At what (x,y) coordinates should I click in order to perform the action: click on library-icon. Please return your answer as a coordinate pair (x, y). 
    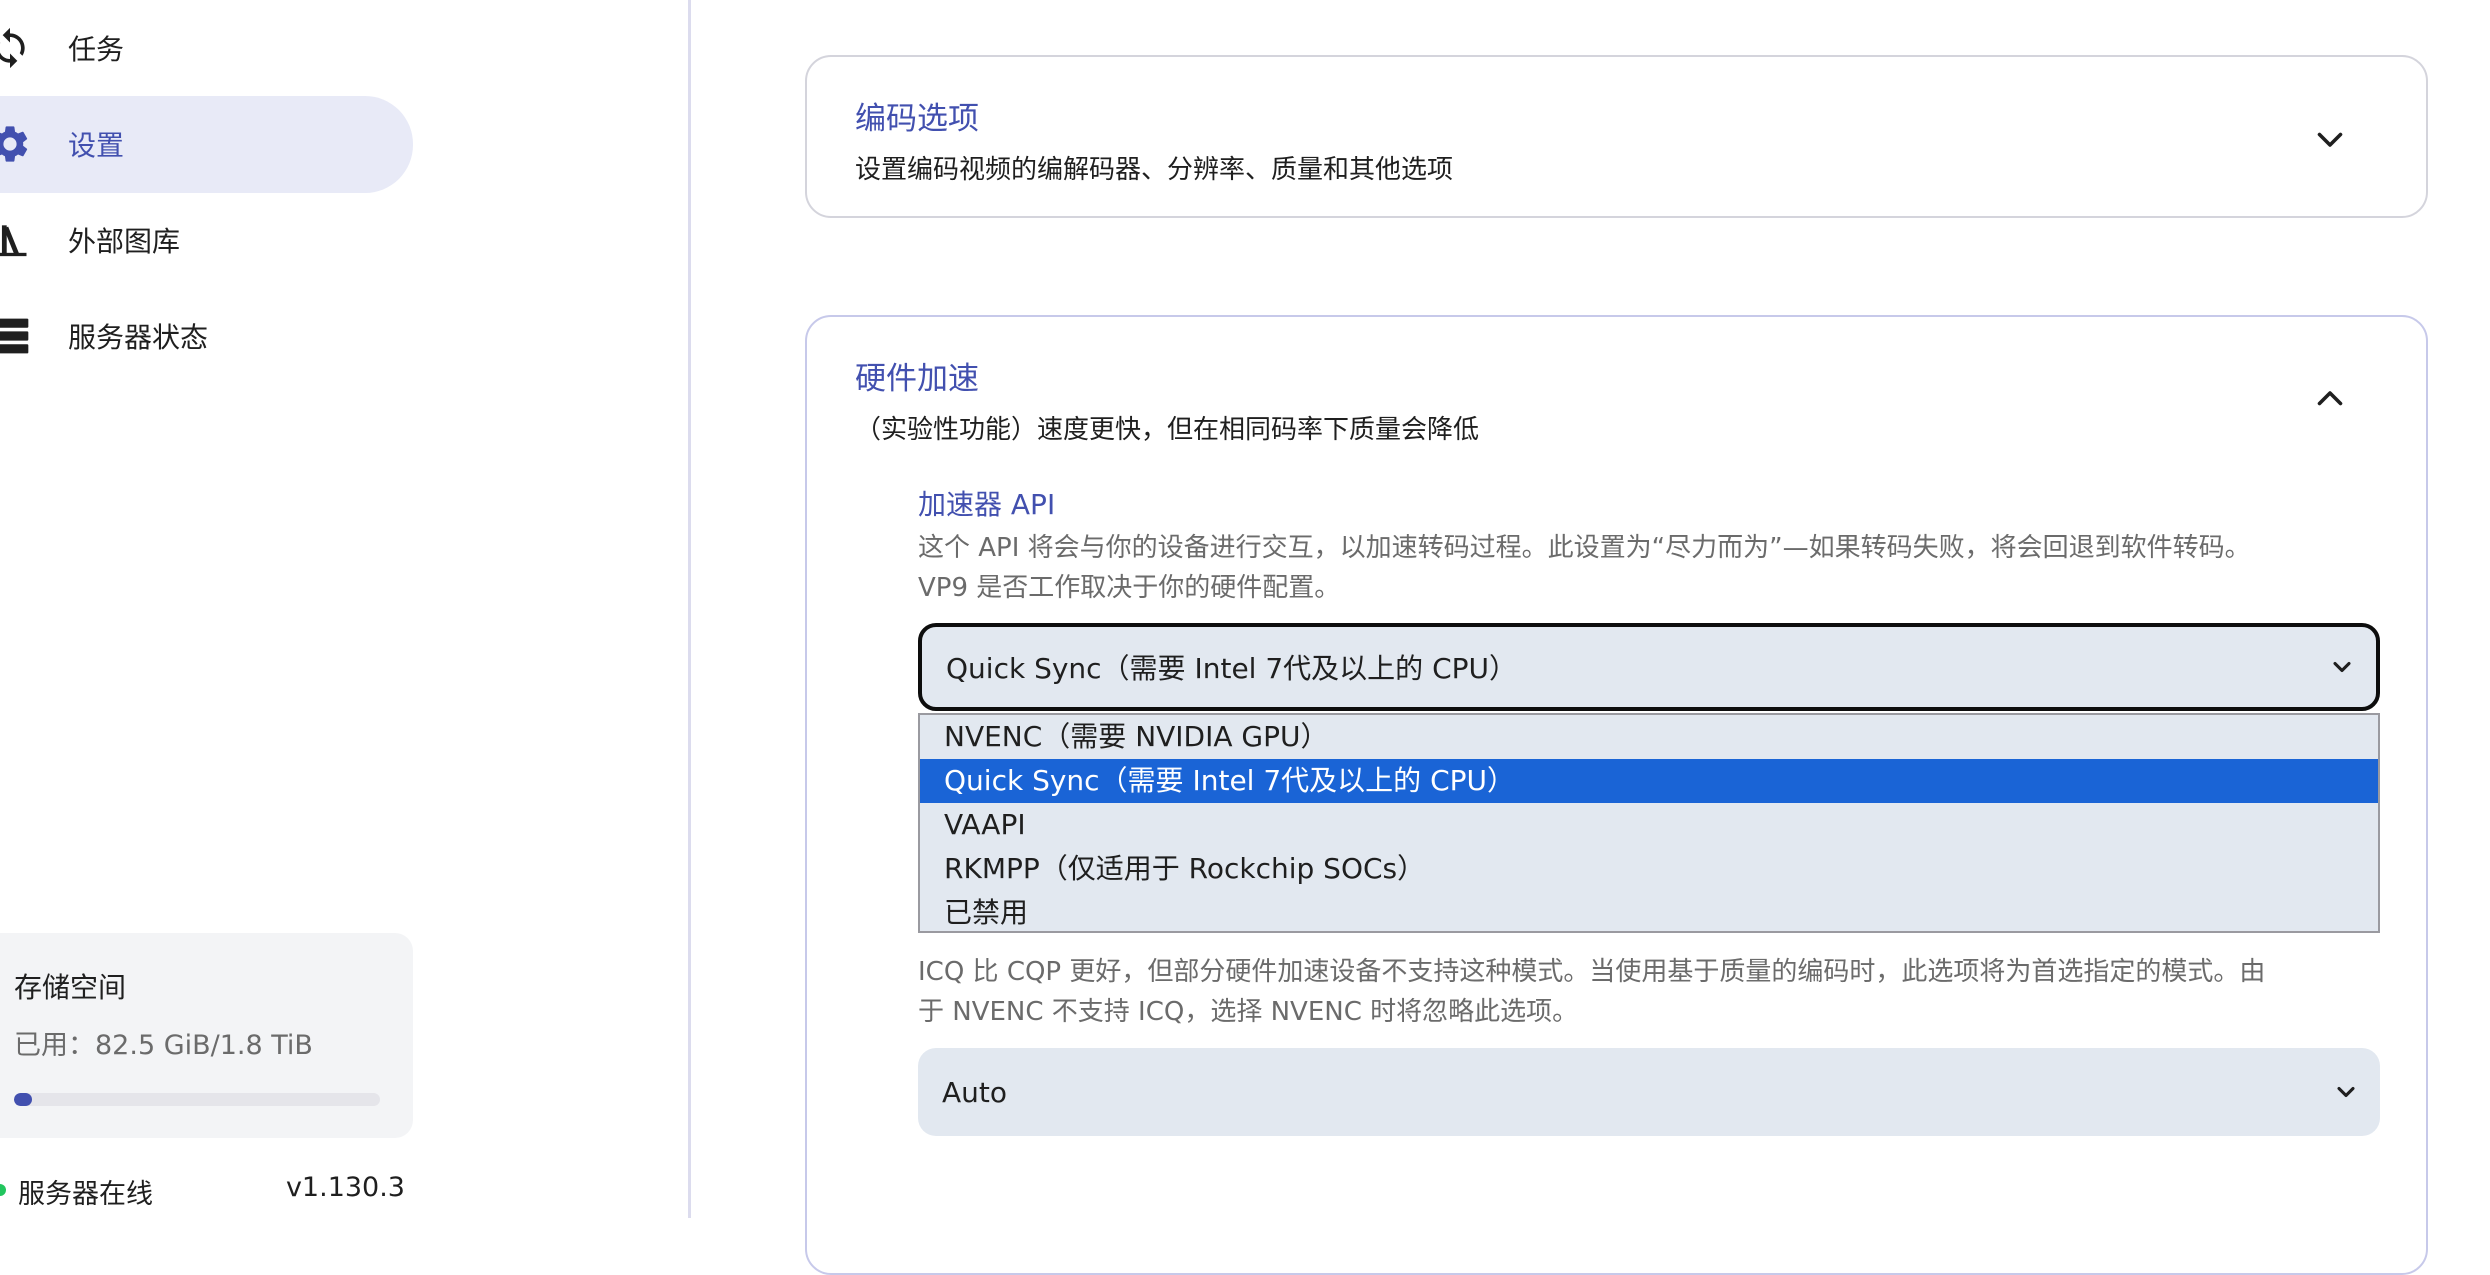
    Looking at the image, I should click on (16, 240).